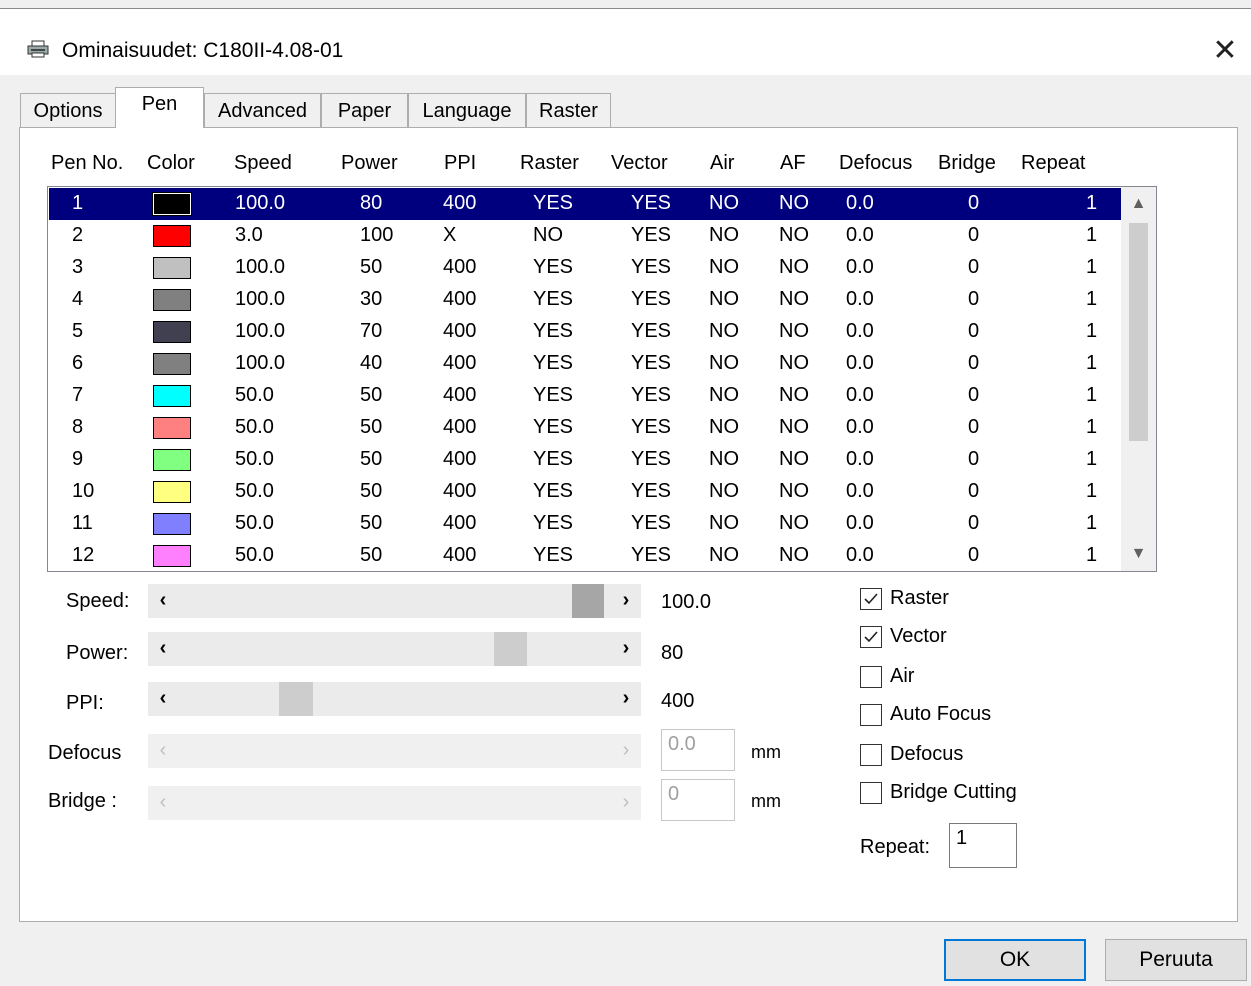  I want to click on table-row: 5 100.0 70 400 YES YES NO NO 0.0 0 1, so click(585, 332).